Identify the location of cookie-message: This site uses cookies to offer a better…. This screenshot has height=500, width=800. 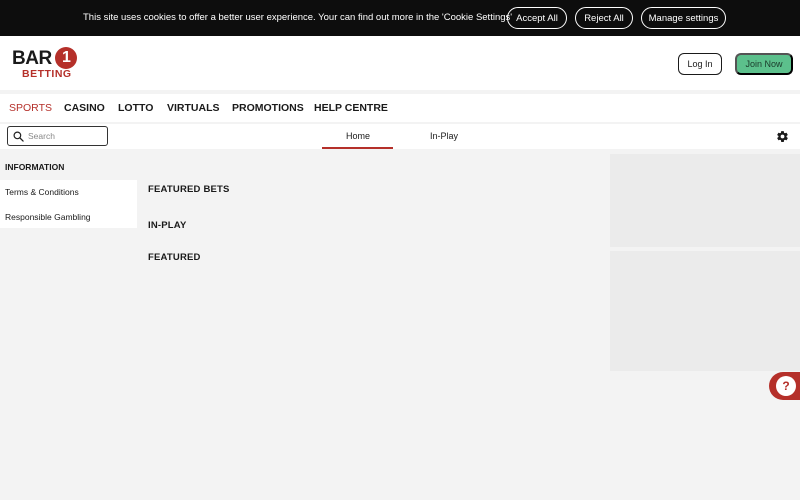
(298, 17).